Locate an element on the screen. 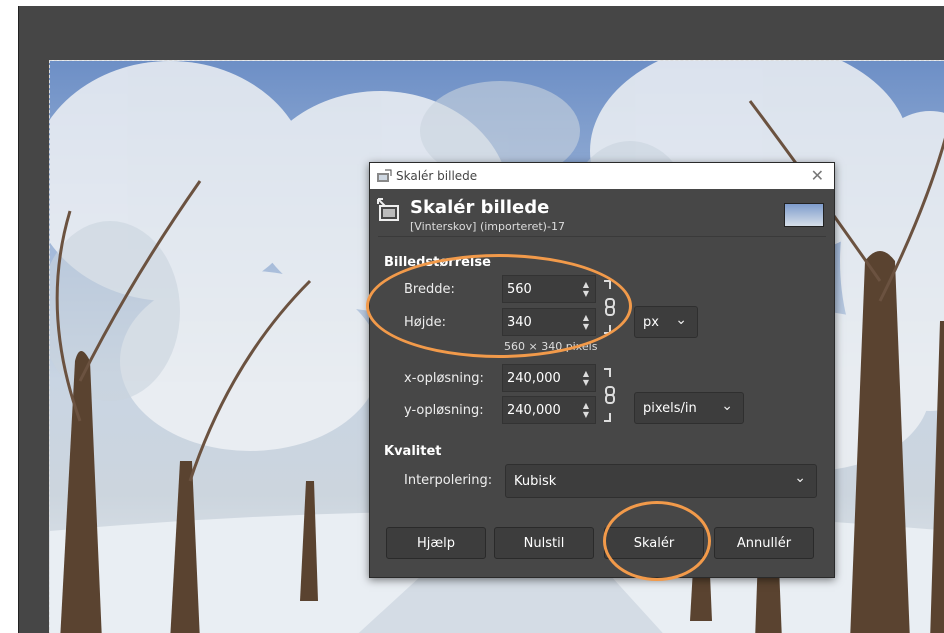 The image size is (944, 633). close-icon: ✕ is located at coordinates (817, 175).